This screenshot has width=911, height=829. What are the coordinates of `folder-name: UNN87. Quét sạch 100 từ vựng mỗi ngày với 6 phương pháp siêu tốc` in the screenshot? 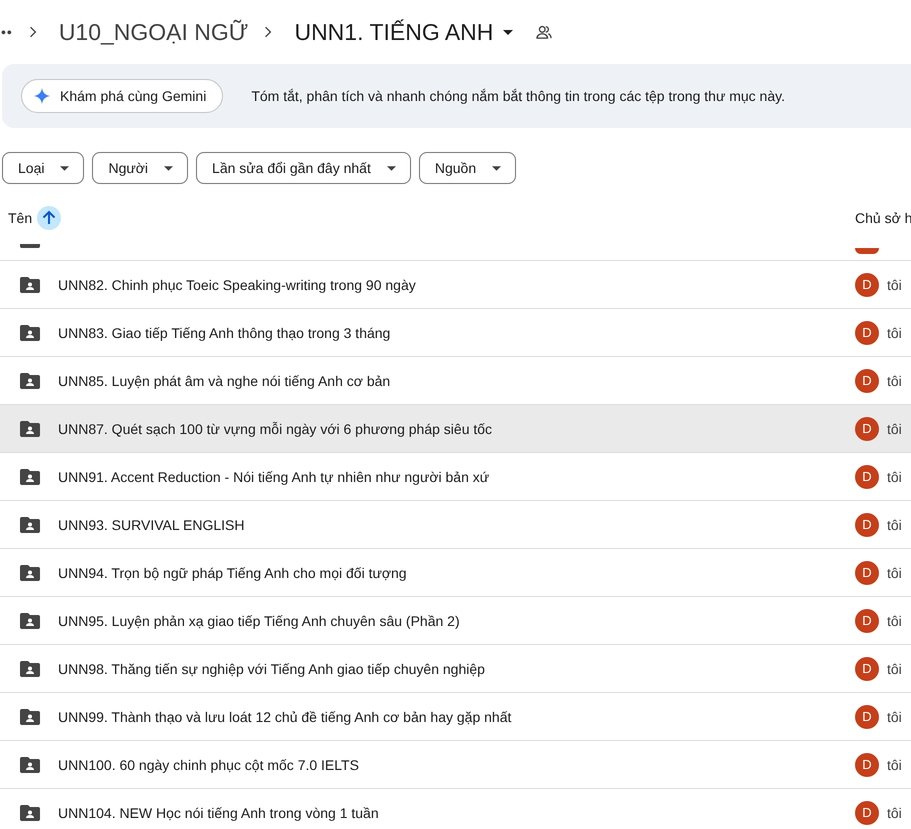 It's located at (275, 428).